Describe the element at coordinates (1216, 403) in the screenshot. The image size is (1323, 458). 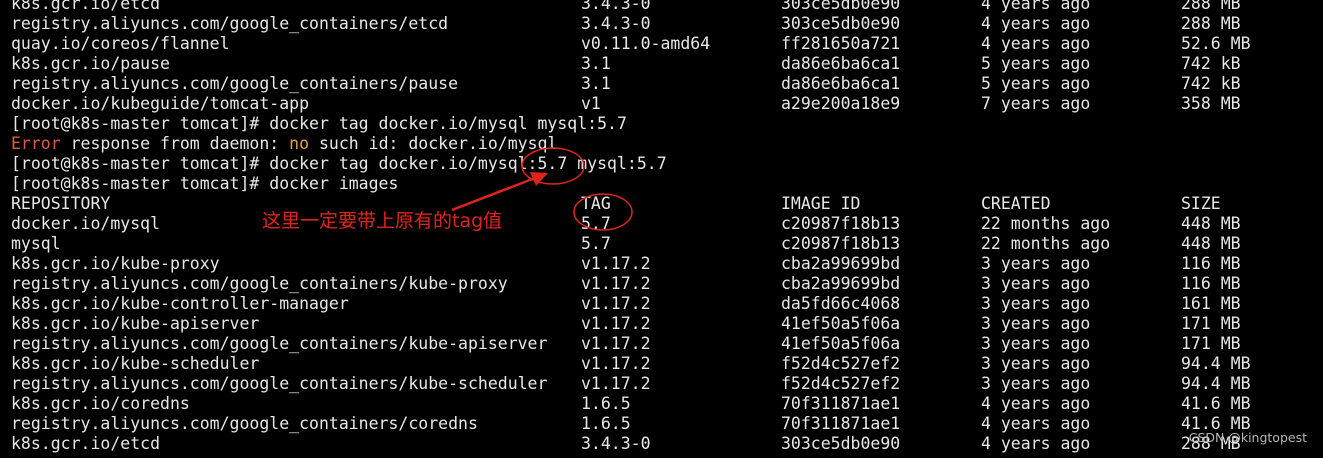
I see `size-cell: 41.6 MB` at that location.